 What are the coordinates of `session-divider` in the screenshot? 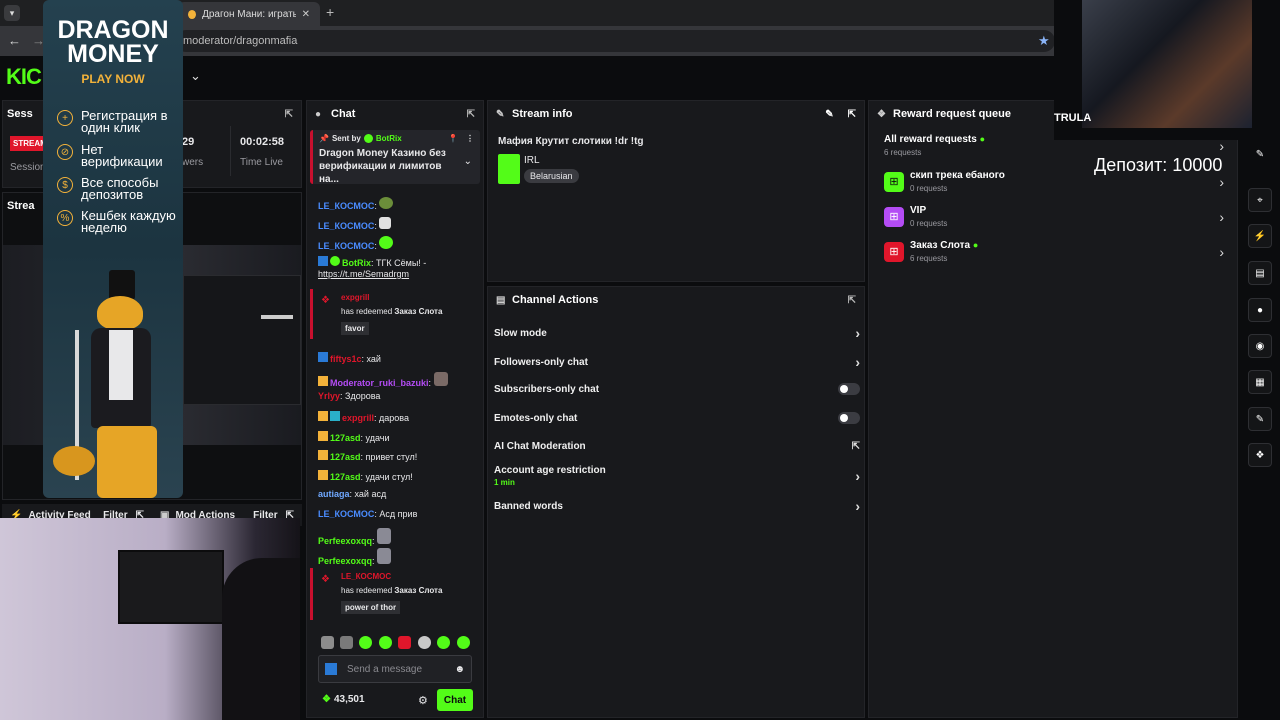 It's located at (230, 151).